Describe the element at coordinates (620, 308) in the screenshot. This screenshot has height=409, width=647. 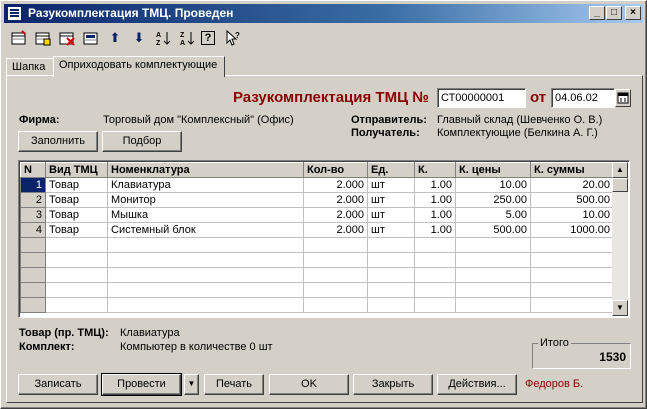
I see `scroll-down-icon: ▼` at that location.